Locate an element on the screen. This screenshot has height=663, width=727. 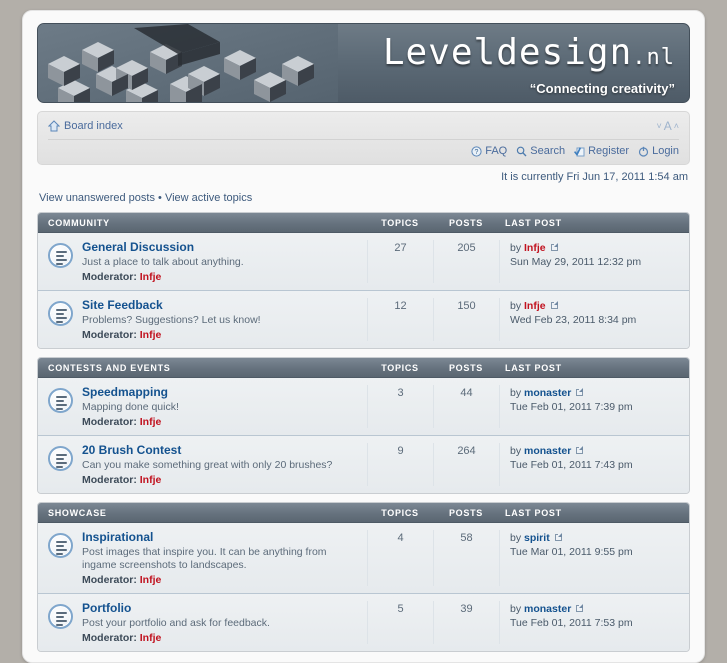
last-post-date: Tue Feb 01, 2011 7:43 pm is located at coordinates (571, 465).